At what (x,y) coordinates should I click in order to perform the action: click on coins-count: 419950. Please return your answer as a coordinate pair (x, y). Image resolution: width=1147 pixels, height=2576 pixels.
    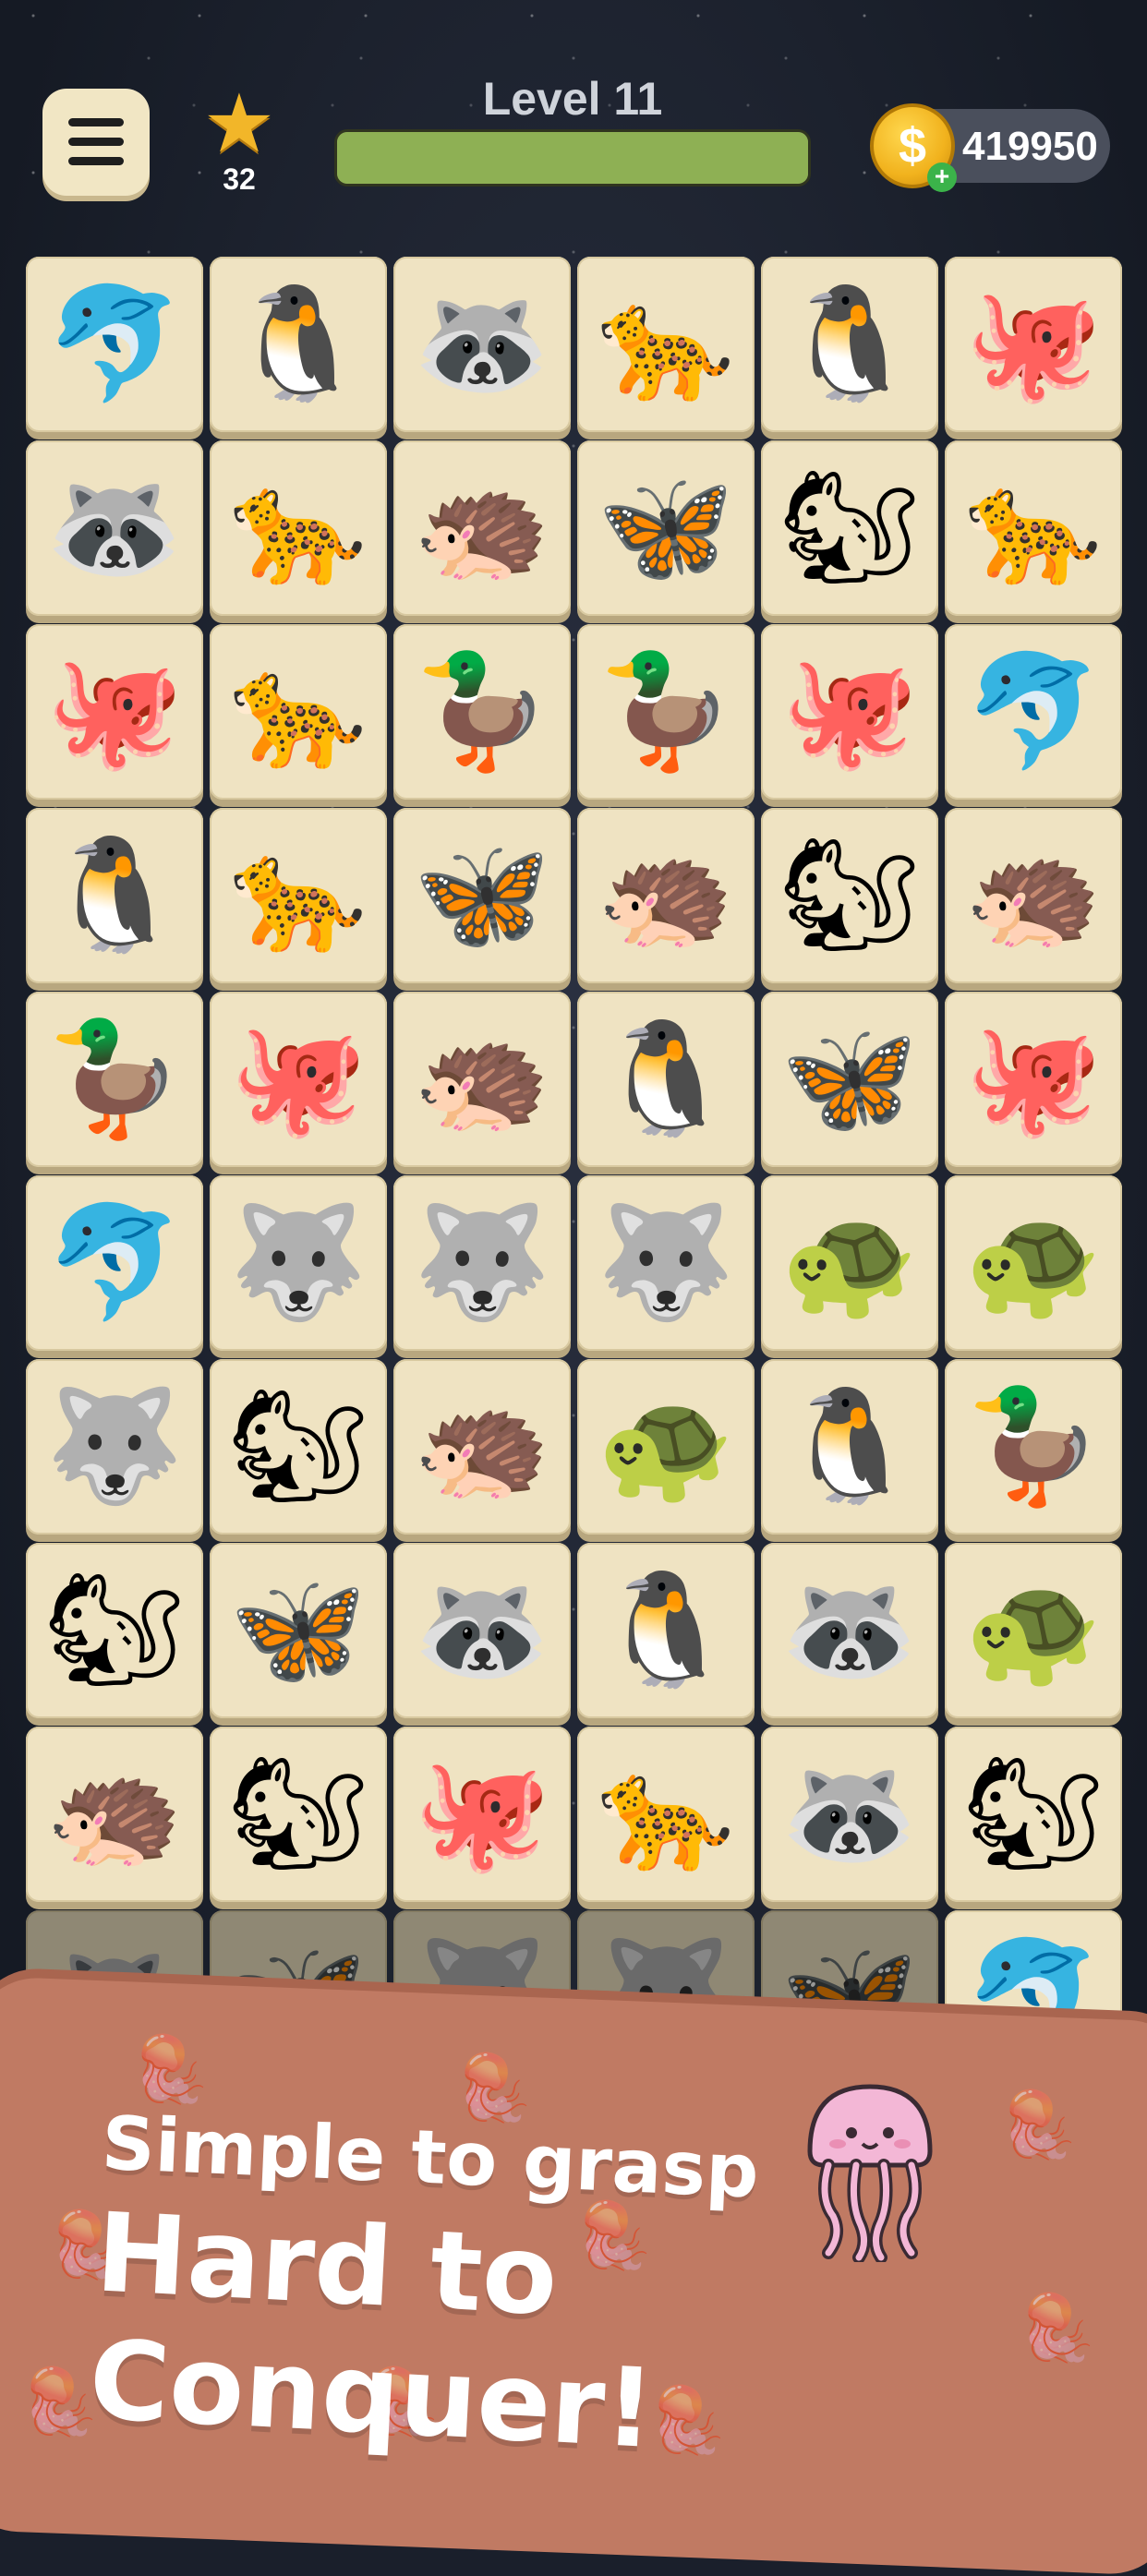
    Looking at the image, I should click on (1030, 146).